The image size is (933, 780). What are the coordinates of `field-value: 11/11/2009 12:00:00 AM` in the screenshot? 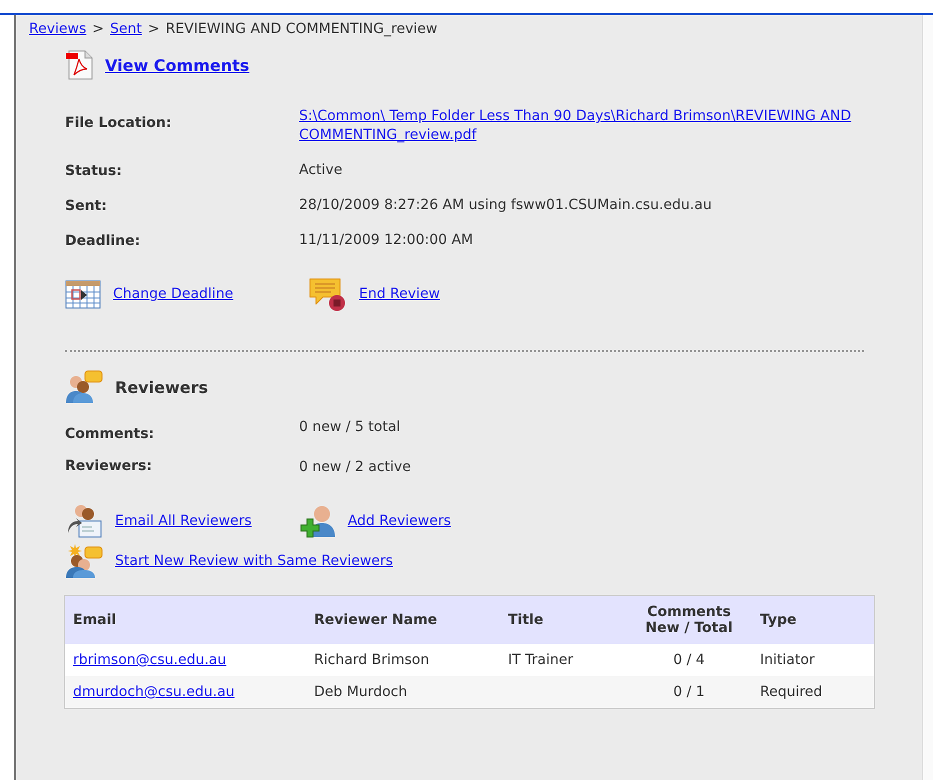 It's located at (386, 240).